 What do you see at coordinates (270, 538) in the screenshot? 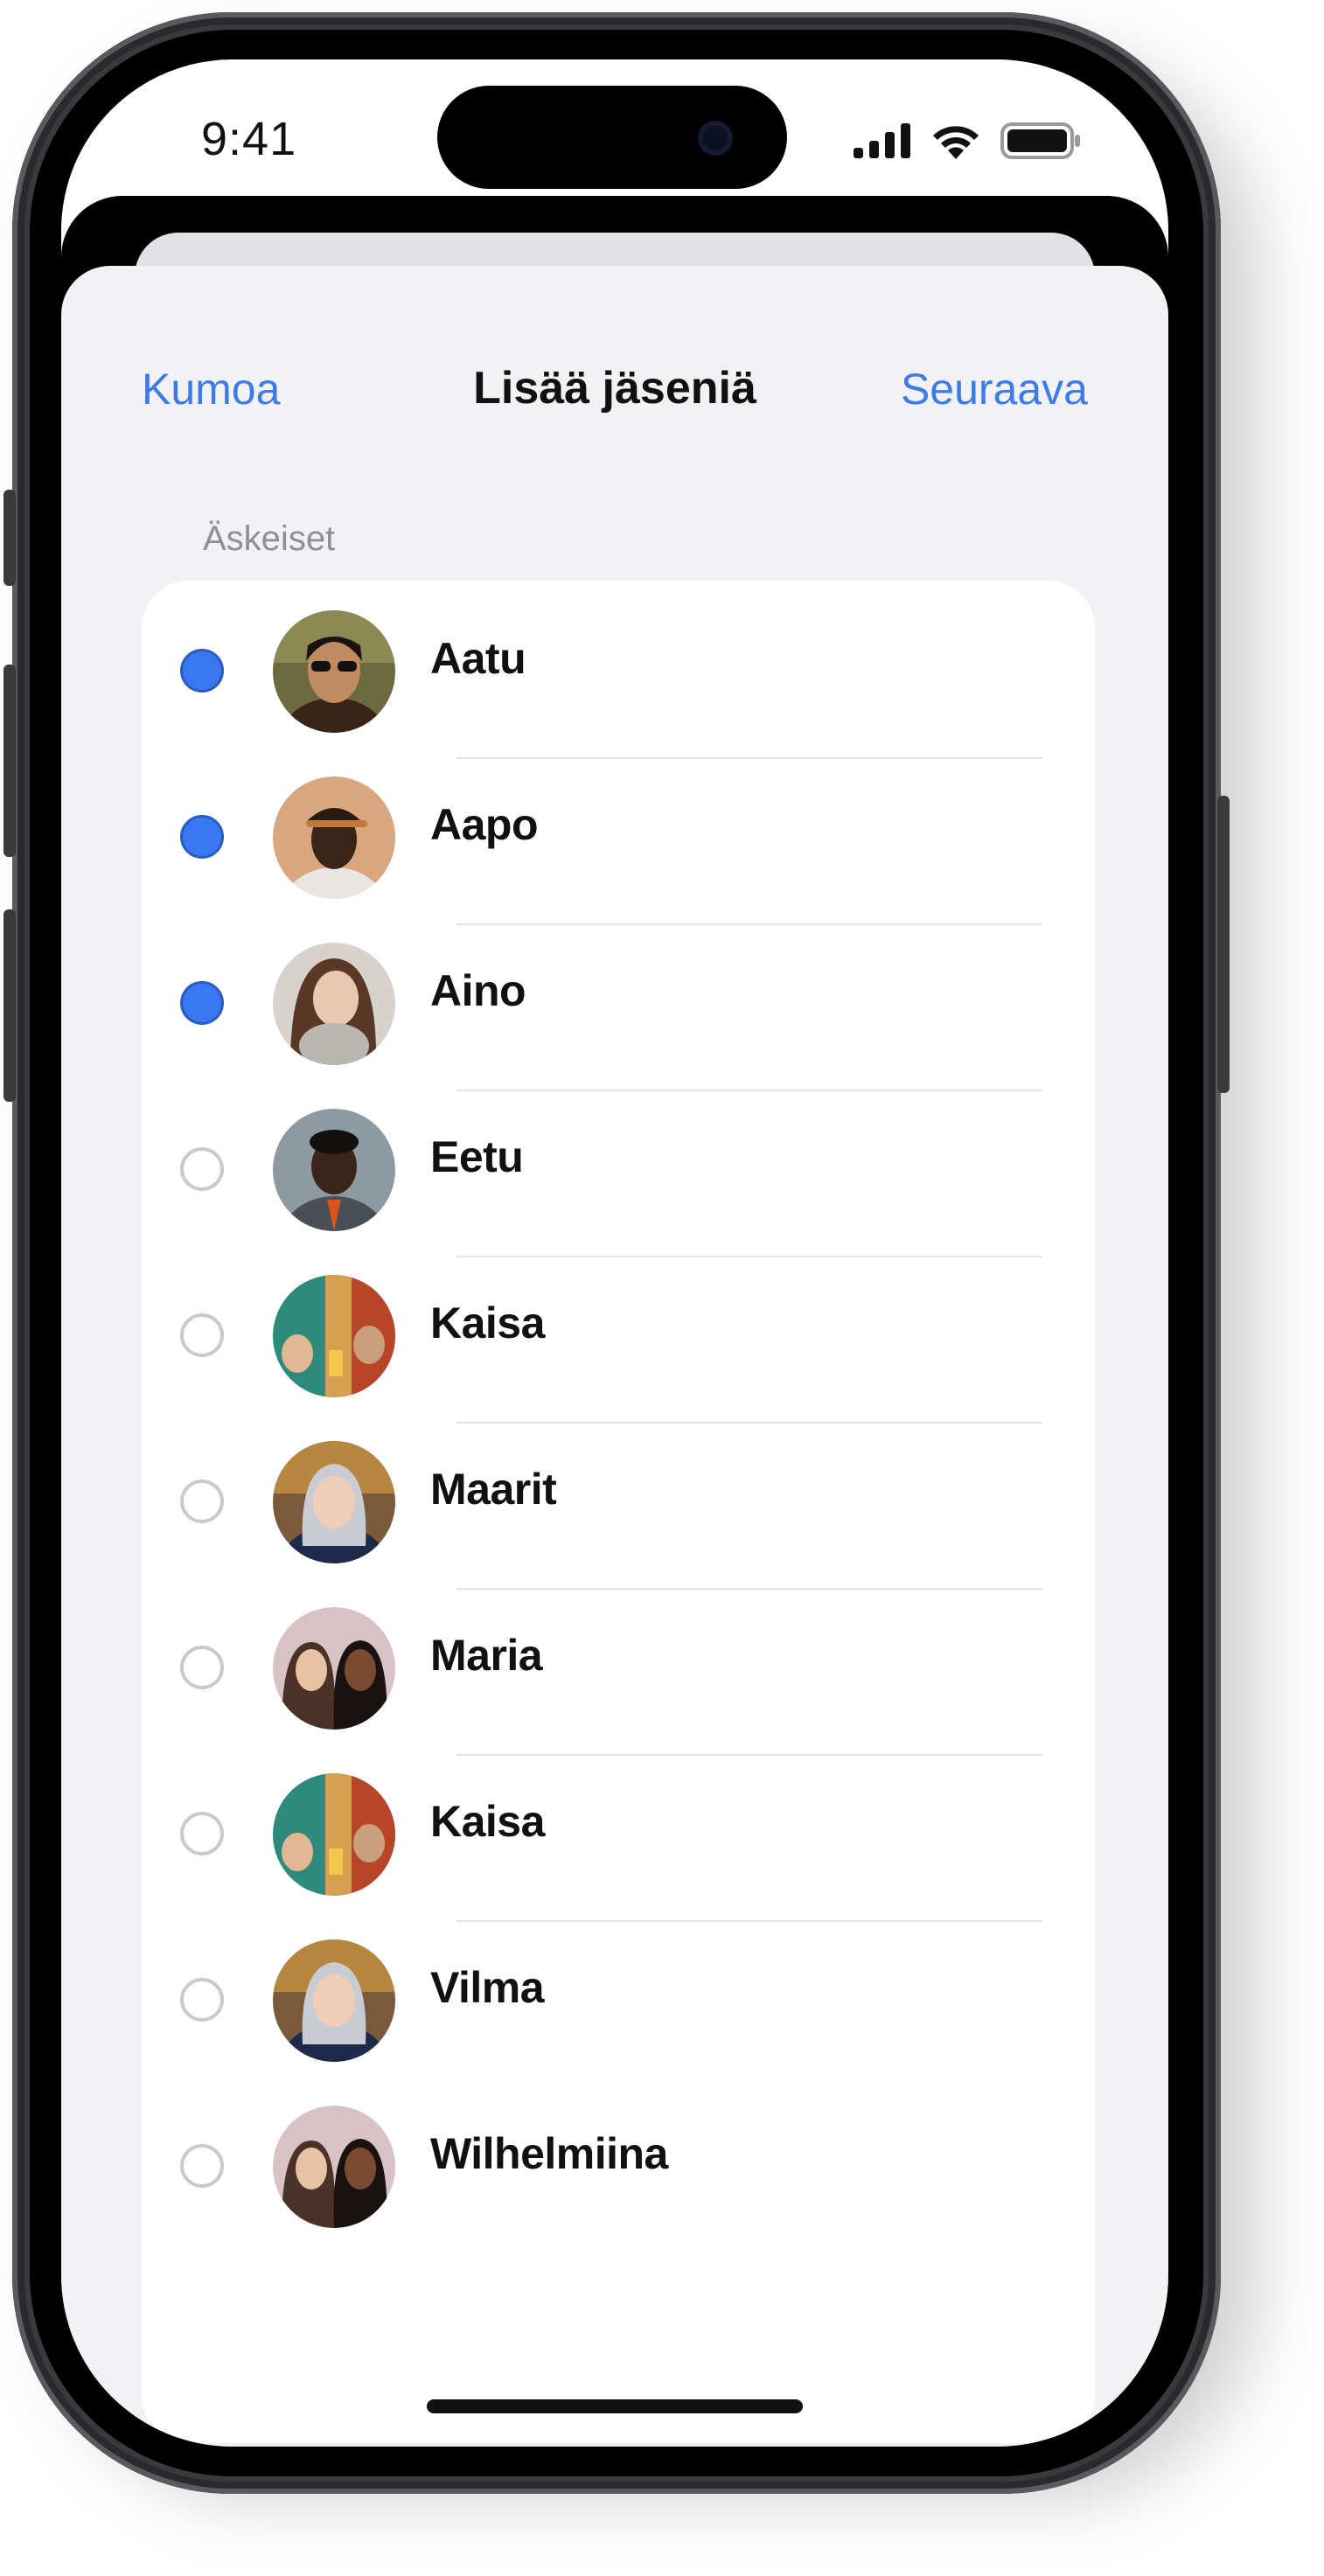
I see `section-header-recent: Äskeiset` at bounding box center [270, 538].